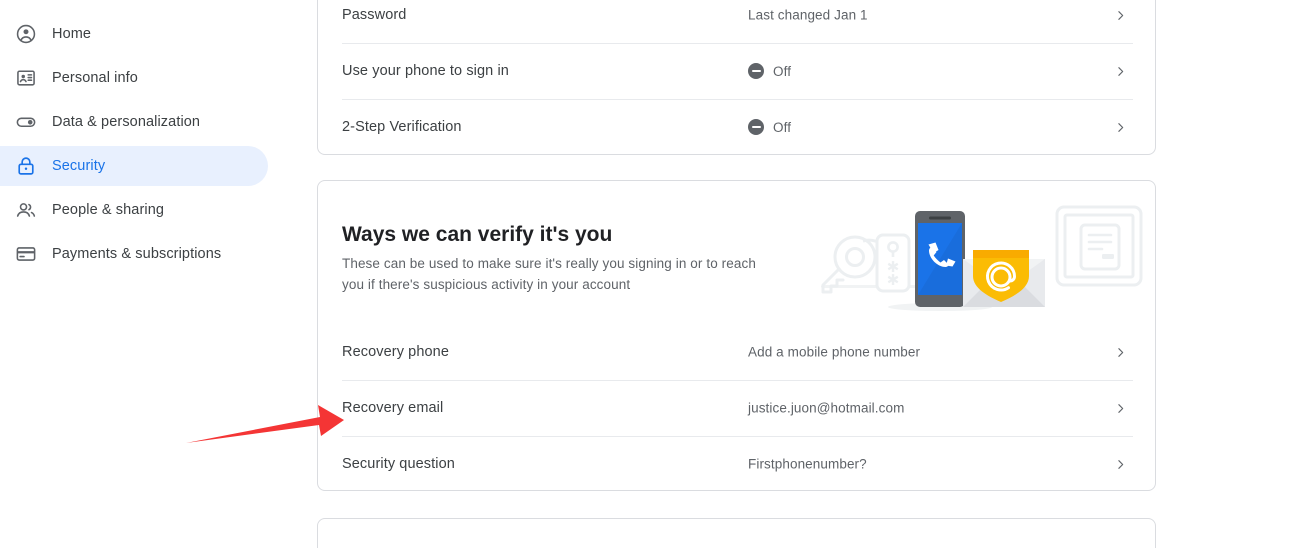 This screenshot has width=1302, height=548. What do you see at coordinates (26, 254) in the screenshot?
I see `credit-card-icon` at bounding box center [26, 254].